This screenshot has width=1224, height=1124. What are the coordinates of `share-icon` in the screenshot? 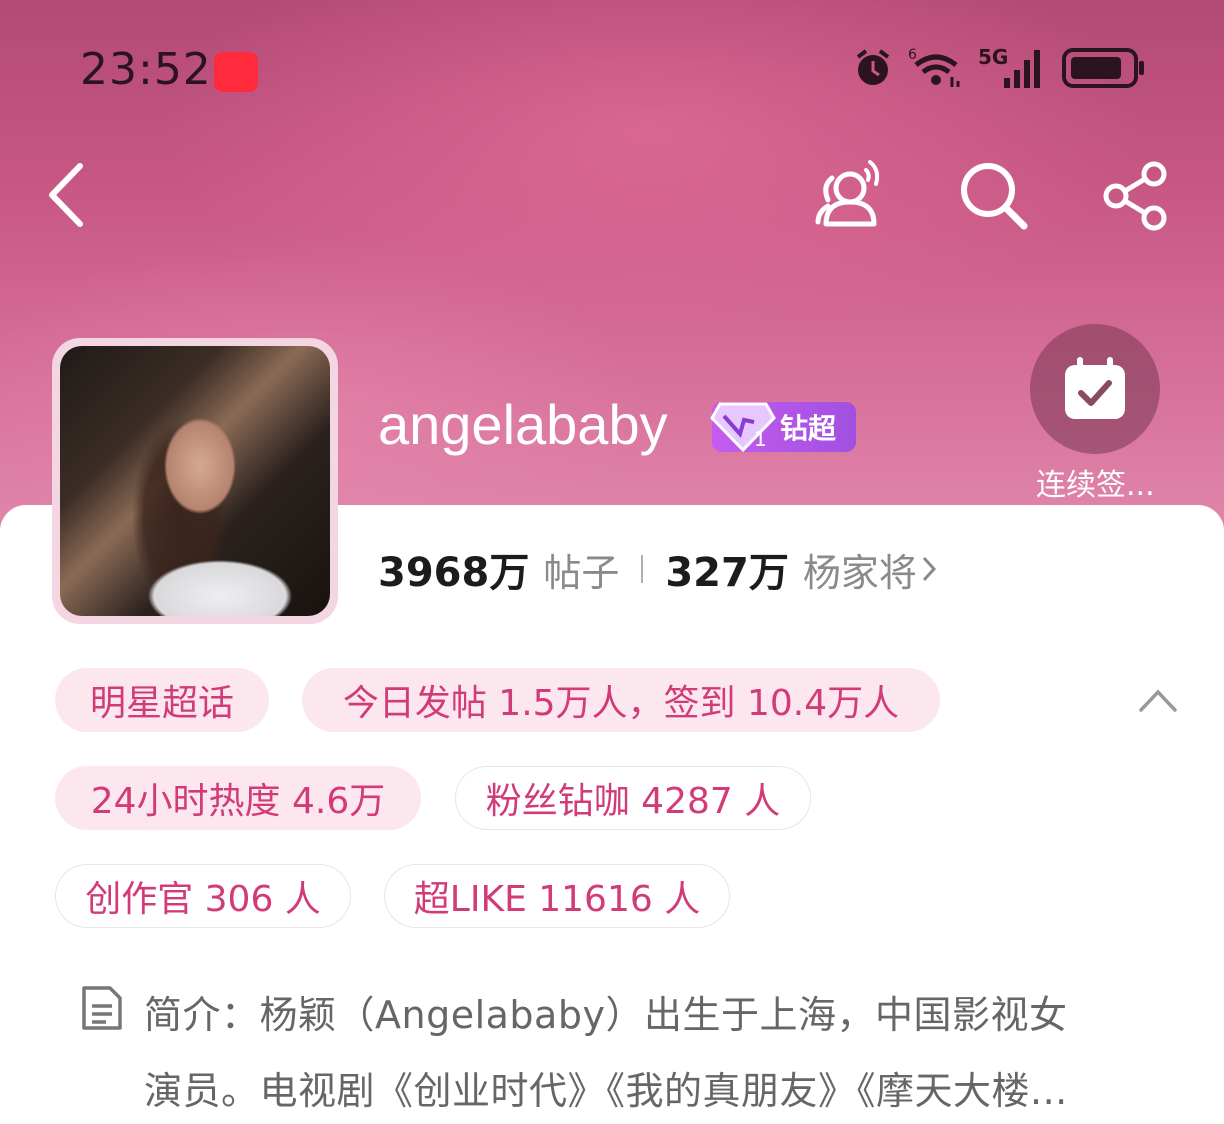 It's located at (1136, 196).